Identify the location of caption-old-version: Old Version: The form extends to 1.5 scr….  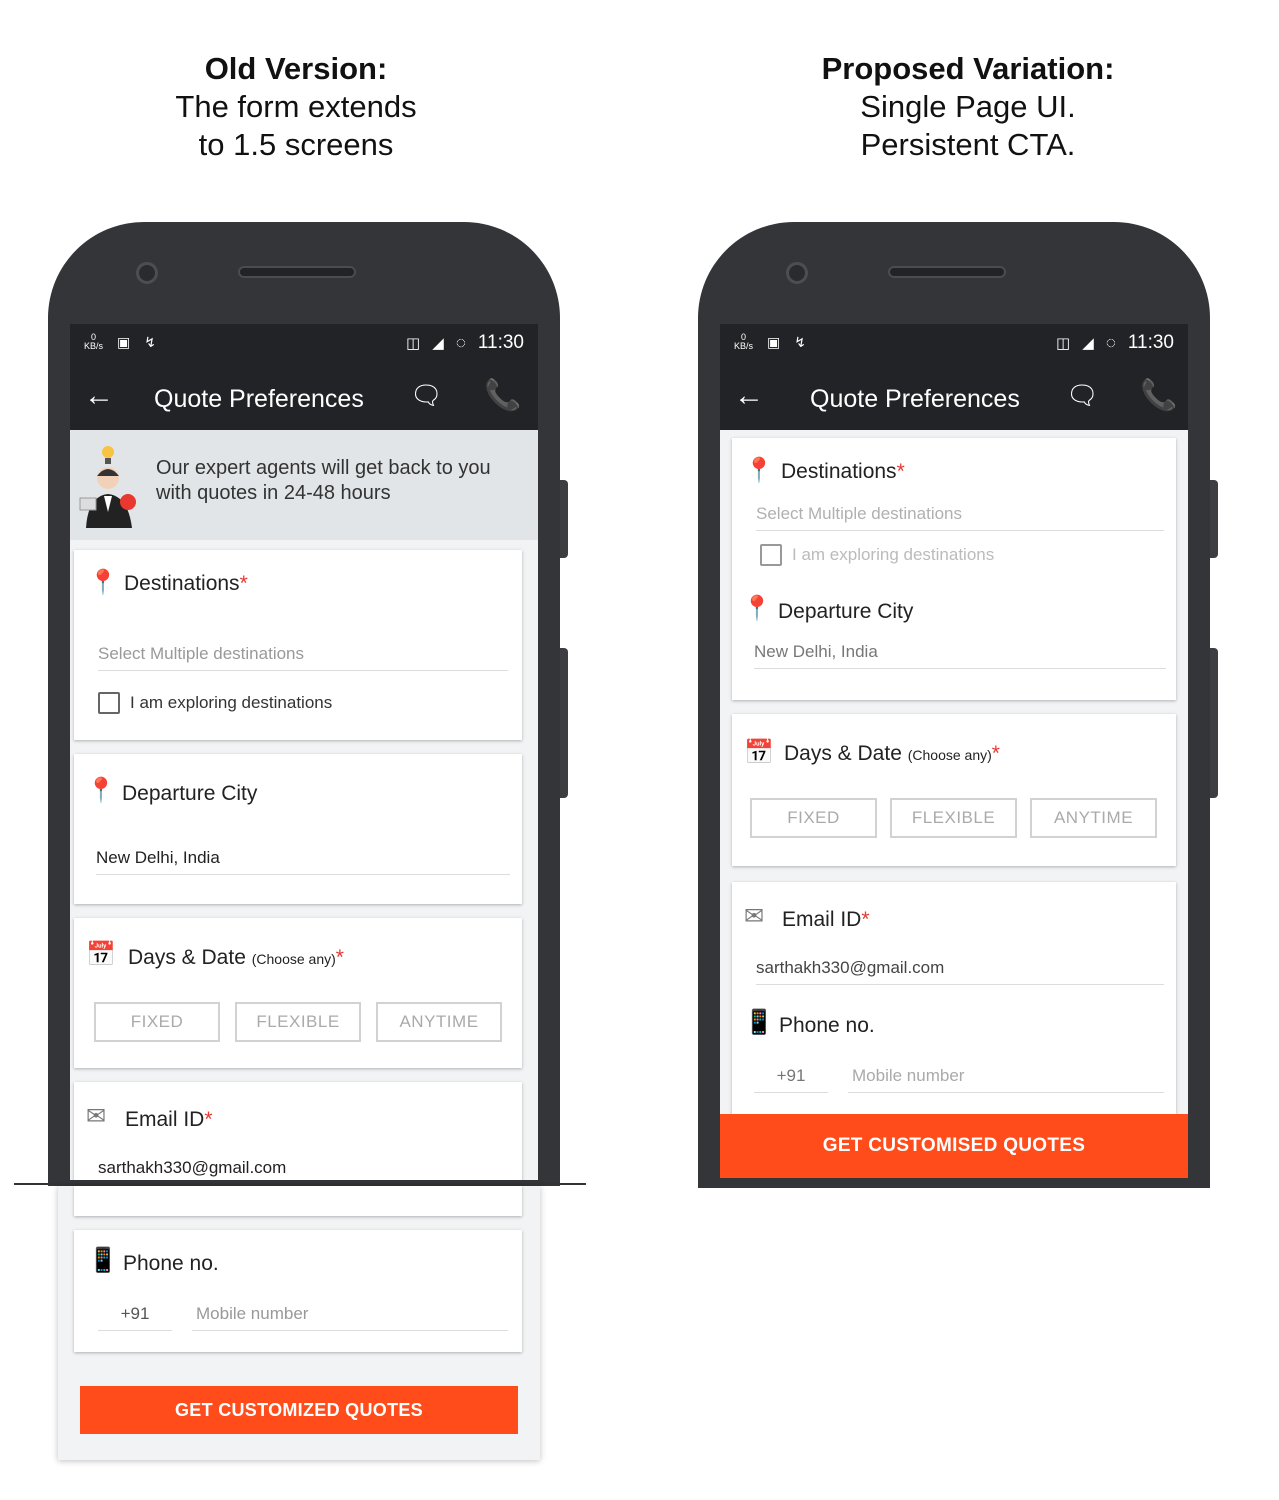
(296, 107).